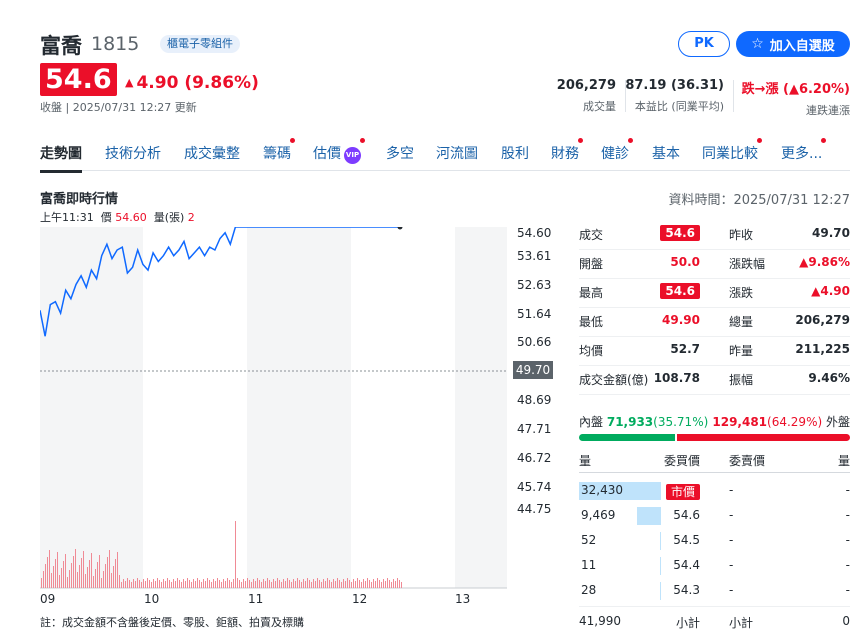 Image resolution: width=867 pixels, height=640 pixels. Describe the element at coordinates (256, 599) in the screenshot. I see `x-tick-label: 11` at that location.